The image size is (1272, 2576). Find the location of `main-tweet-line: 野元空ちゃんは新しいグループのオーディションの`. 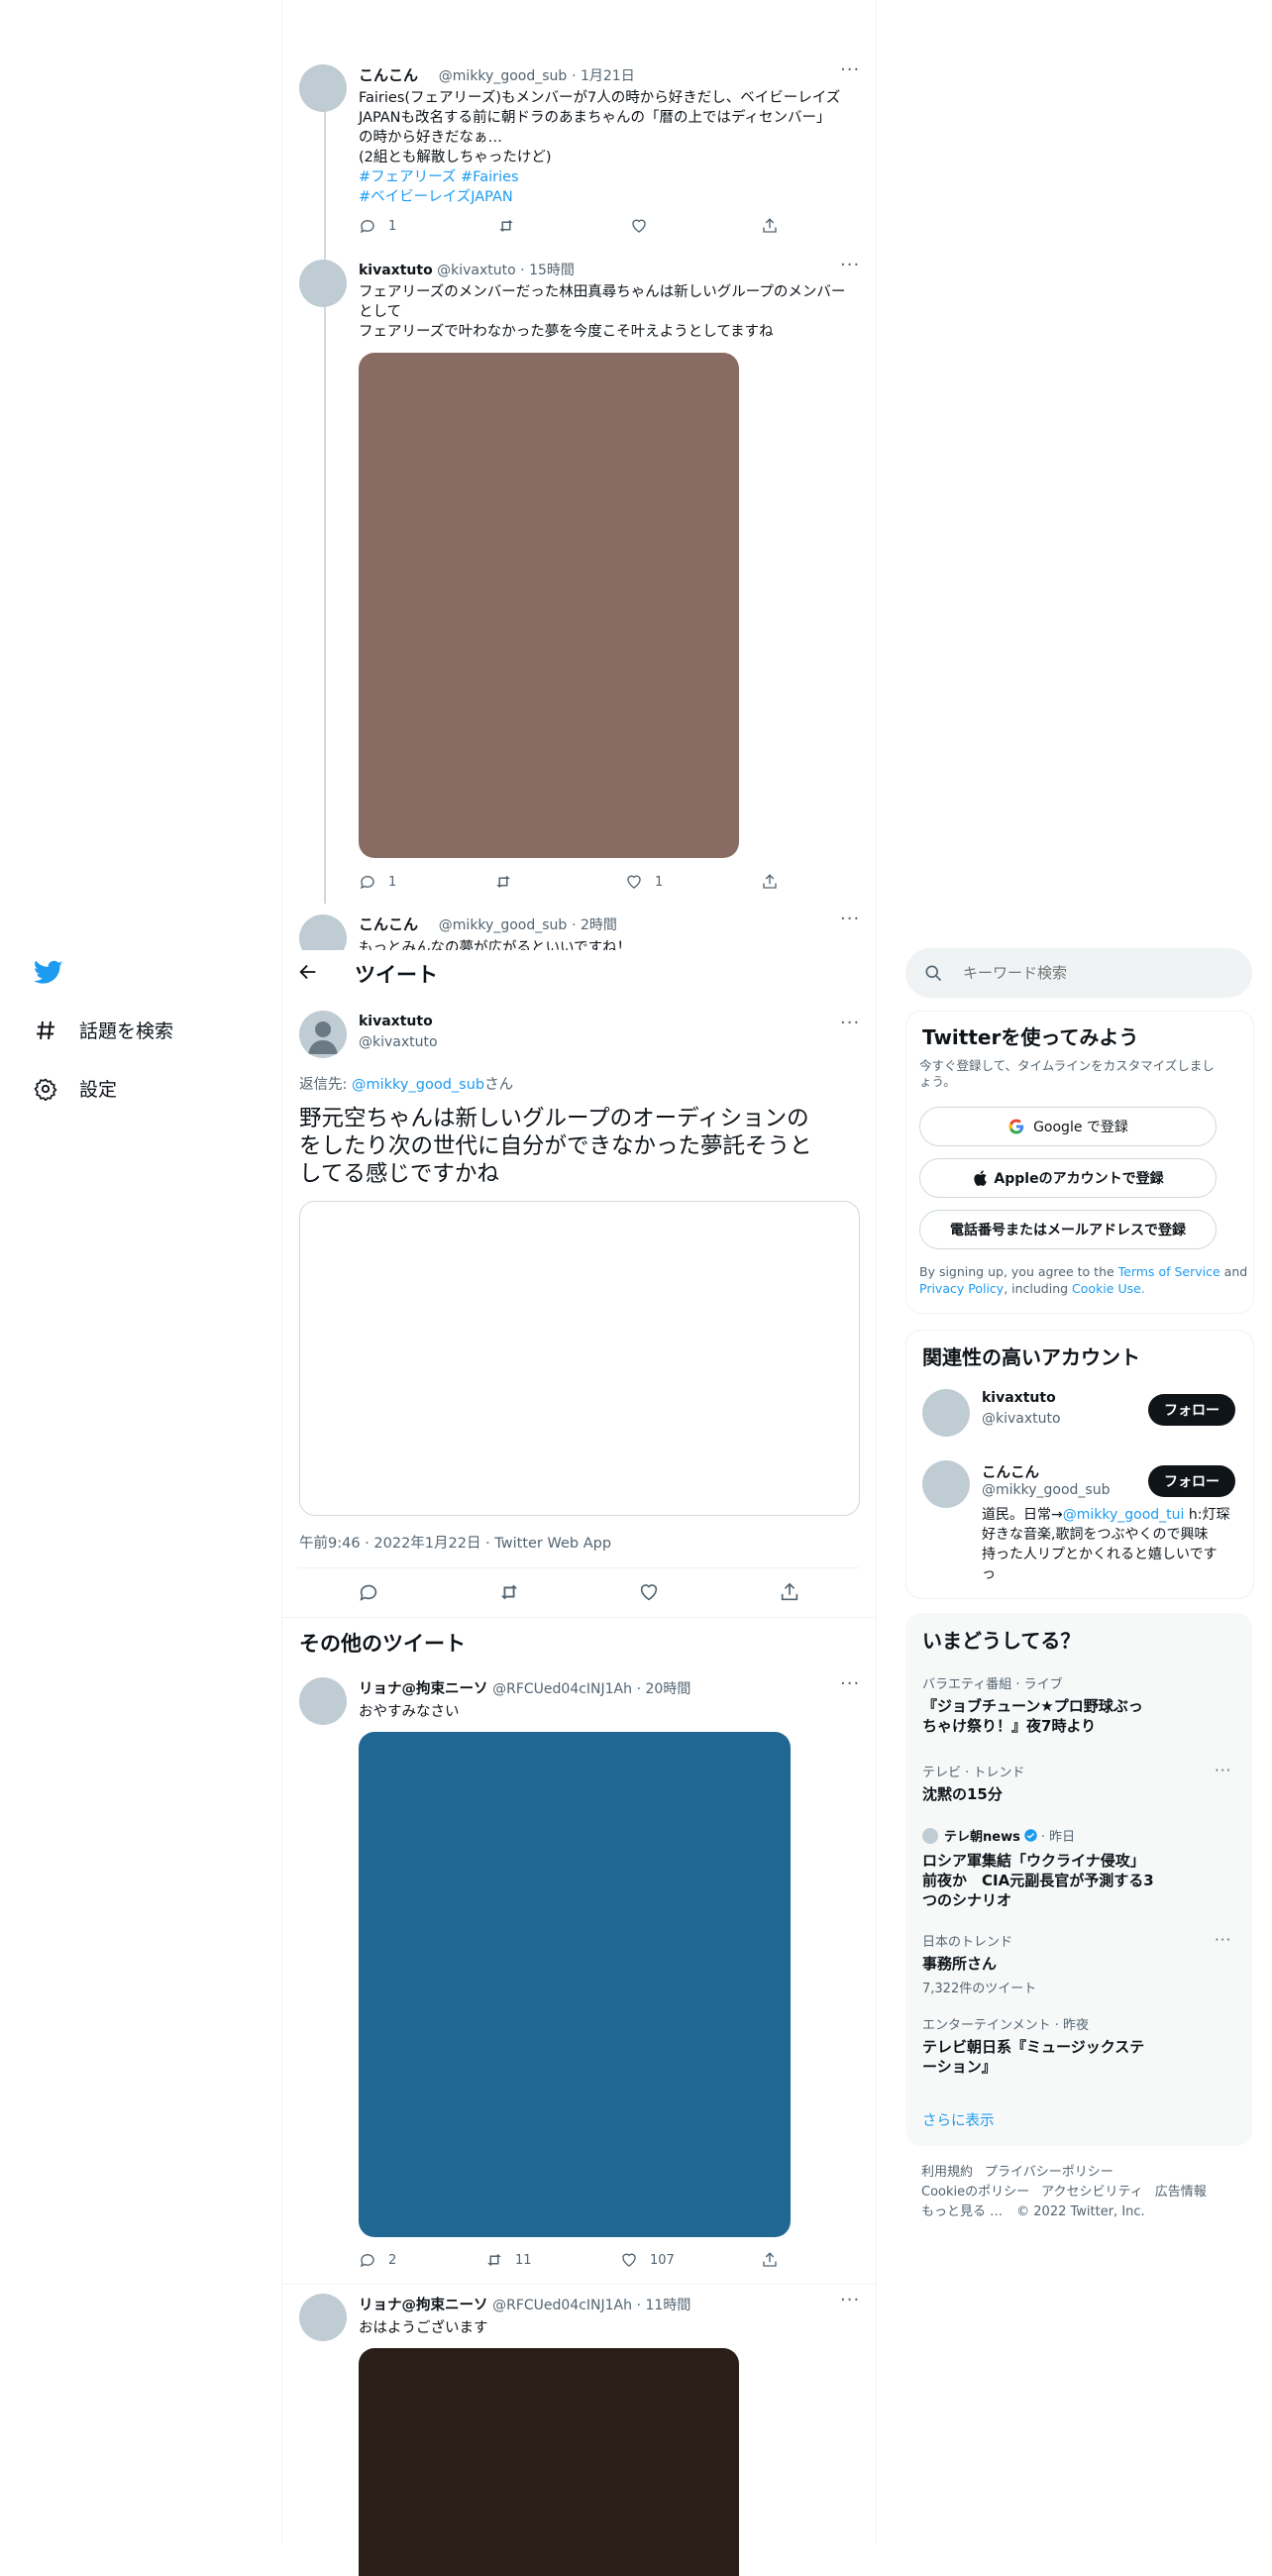

main-tweet-line: 野元空ちゃんは新しいグループのオーディションの is located at coordinates (554, 1118).